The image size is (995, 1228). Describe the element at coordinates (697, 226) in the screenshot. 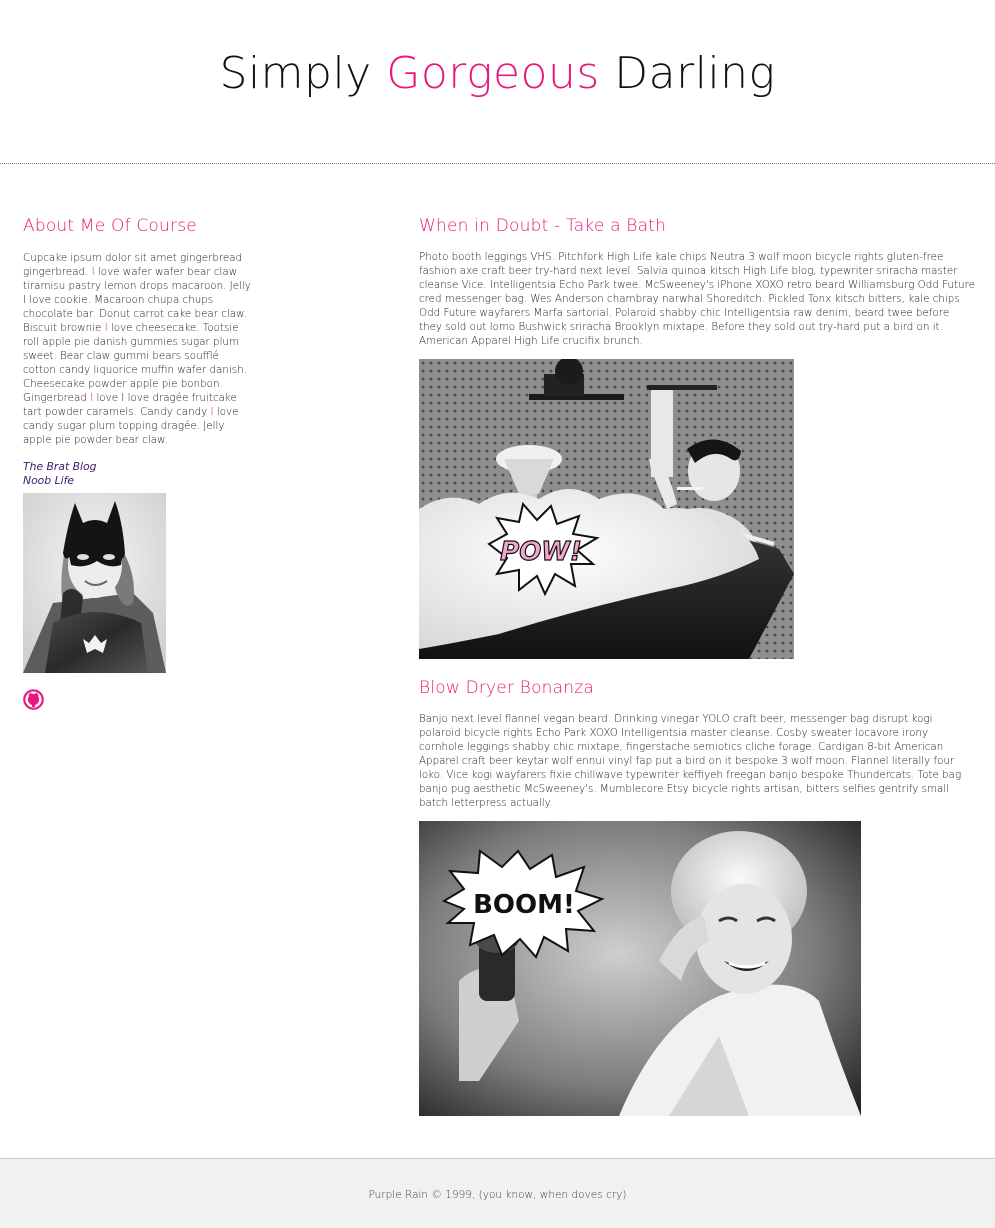

I see `post-heading-bath: When in Doubt - Take a Bath` at that location.